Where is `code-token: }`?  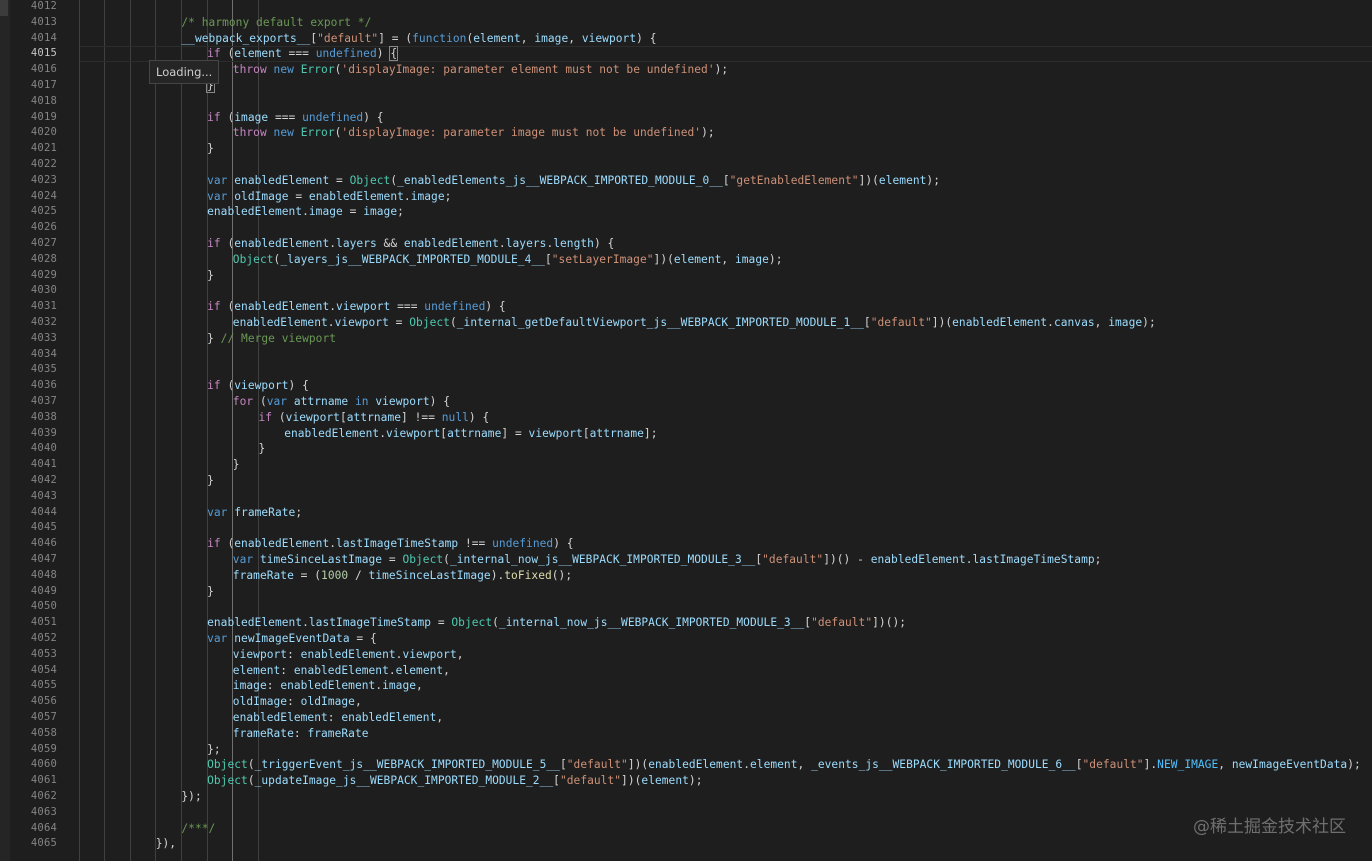
code-token: } is located at coordinates (210, 275).